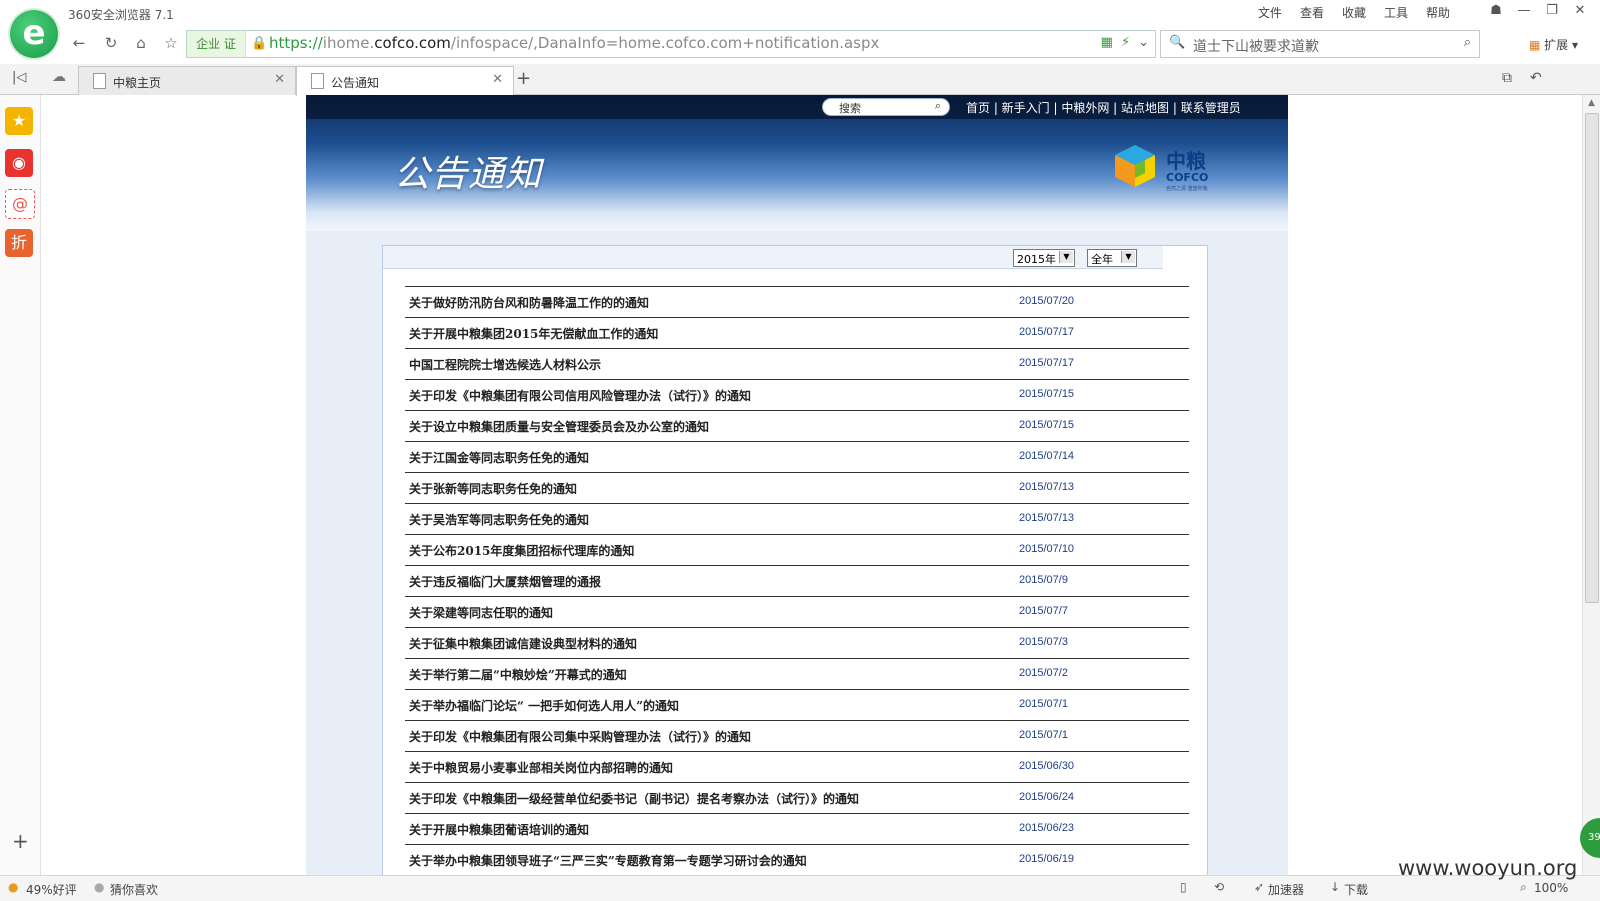  I want to click on notice-title-link: 关于设立中粮集团质量与安全管理委员会及办公室的通知, so click(559, 426).